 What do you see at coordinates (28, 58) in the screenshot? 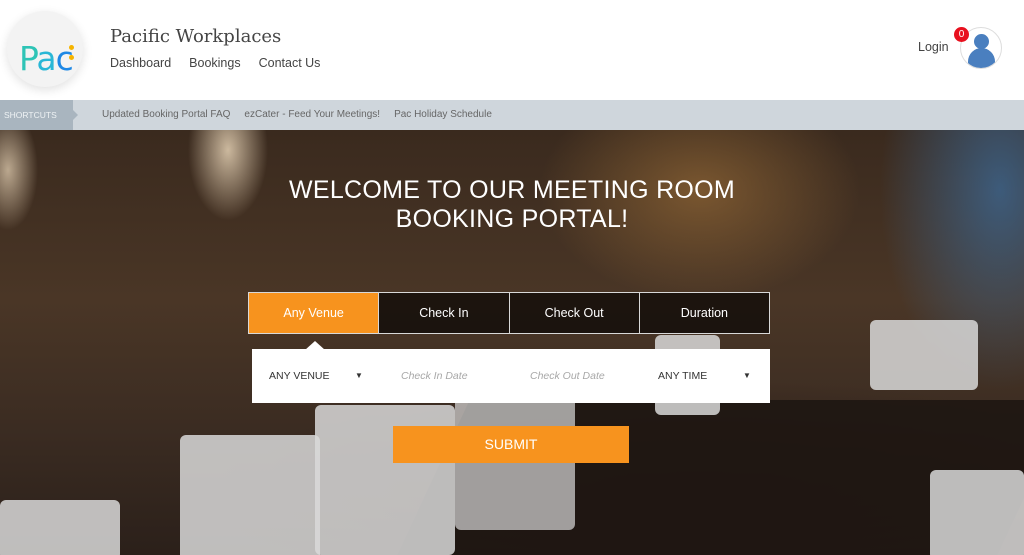
I see `logo-letter-p: P` at bounding box center [28, 58].